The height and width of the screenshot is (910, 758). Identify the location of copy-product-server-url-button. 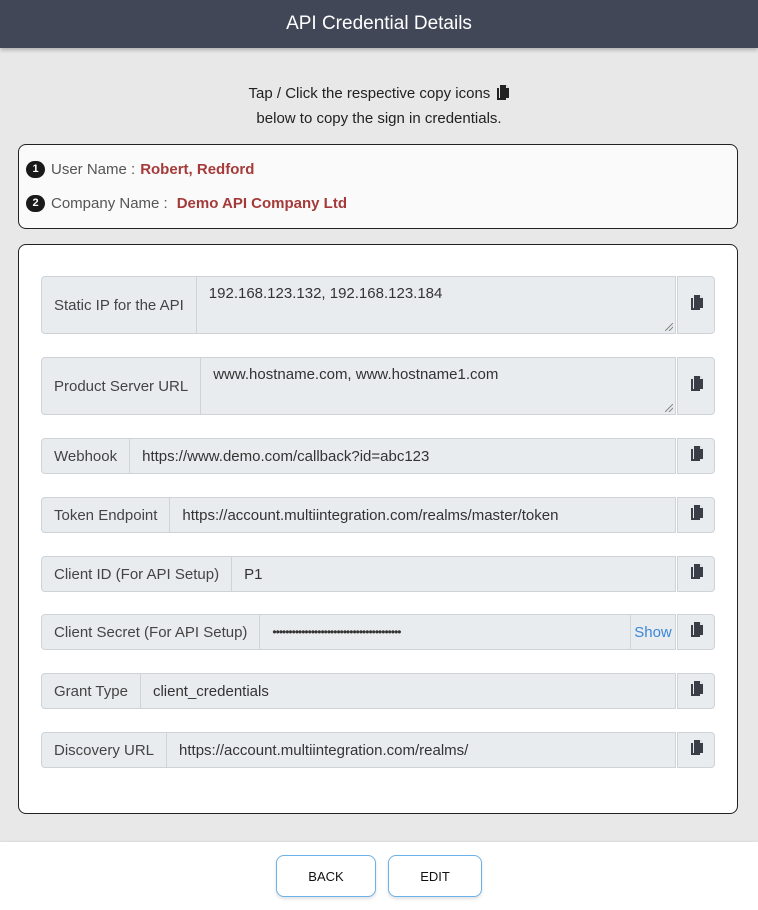
(696, 386).